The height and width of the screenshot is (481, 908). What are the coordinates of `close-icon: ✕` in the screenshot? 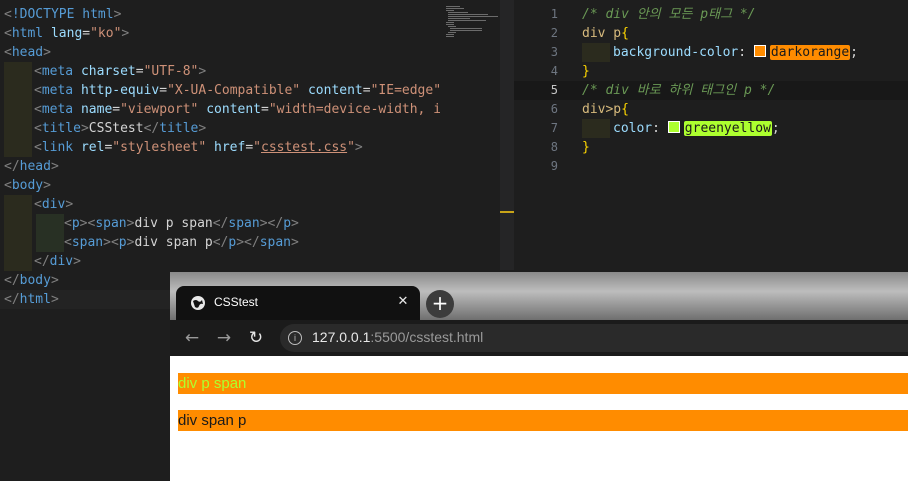 It's located at (403, 302).